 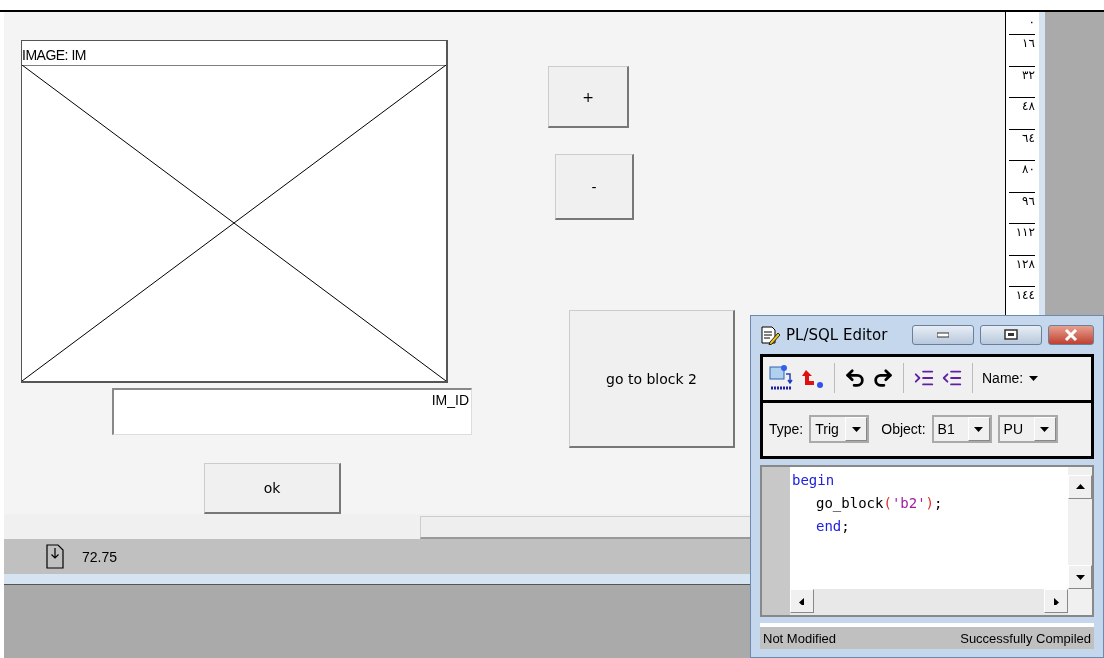 I want to click on code-line: go_block('b2');, so click(x=879, y=503).